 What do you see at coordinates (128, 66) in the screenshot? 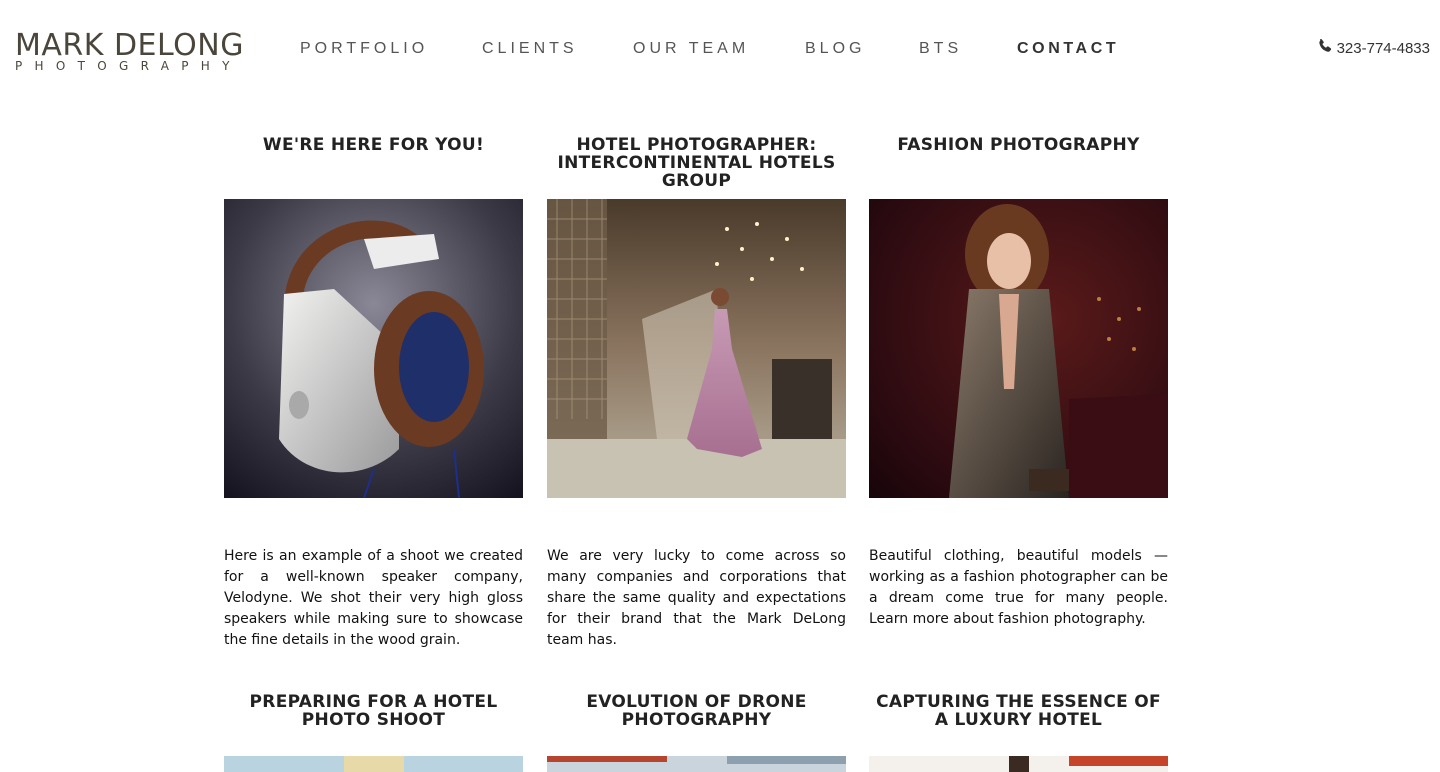
I see `logo-tagline: PHOTOGRAPHY` at bounding box center [128, 66].